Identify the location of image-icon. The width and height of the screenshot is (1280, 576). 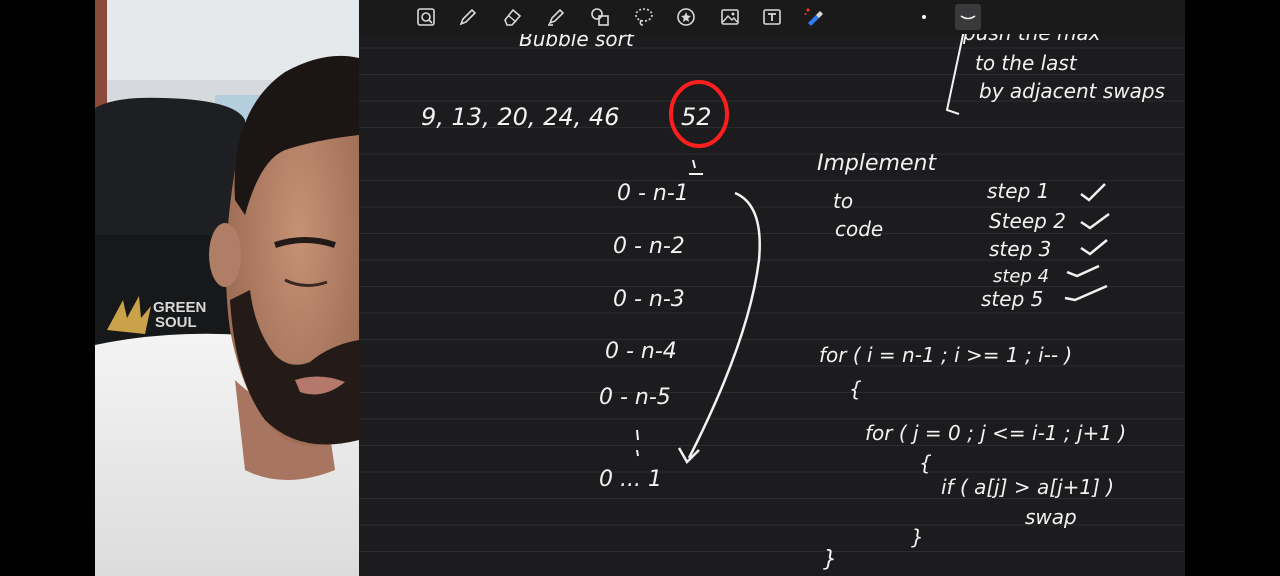
(730, 17).